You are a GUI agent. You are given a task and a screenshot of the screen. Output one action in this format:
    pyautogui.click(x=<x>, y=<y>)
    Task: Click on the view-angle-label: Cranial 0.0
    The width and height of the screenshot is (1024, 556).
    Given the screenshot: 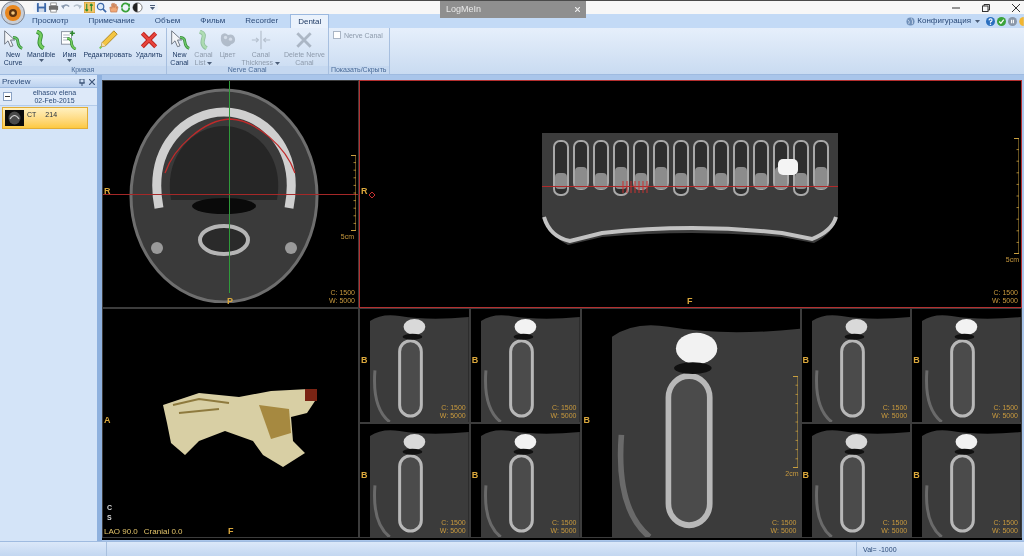 What is the action you would take?
    pyautogui.click(x=163, y=532)
    